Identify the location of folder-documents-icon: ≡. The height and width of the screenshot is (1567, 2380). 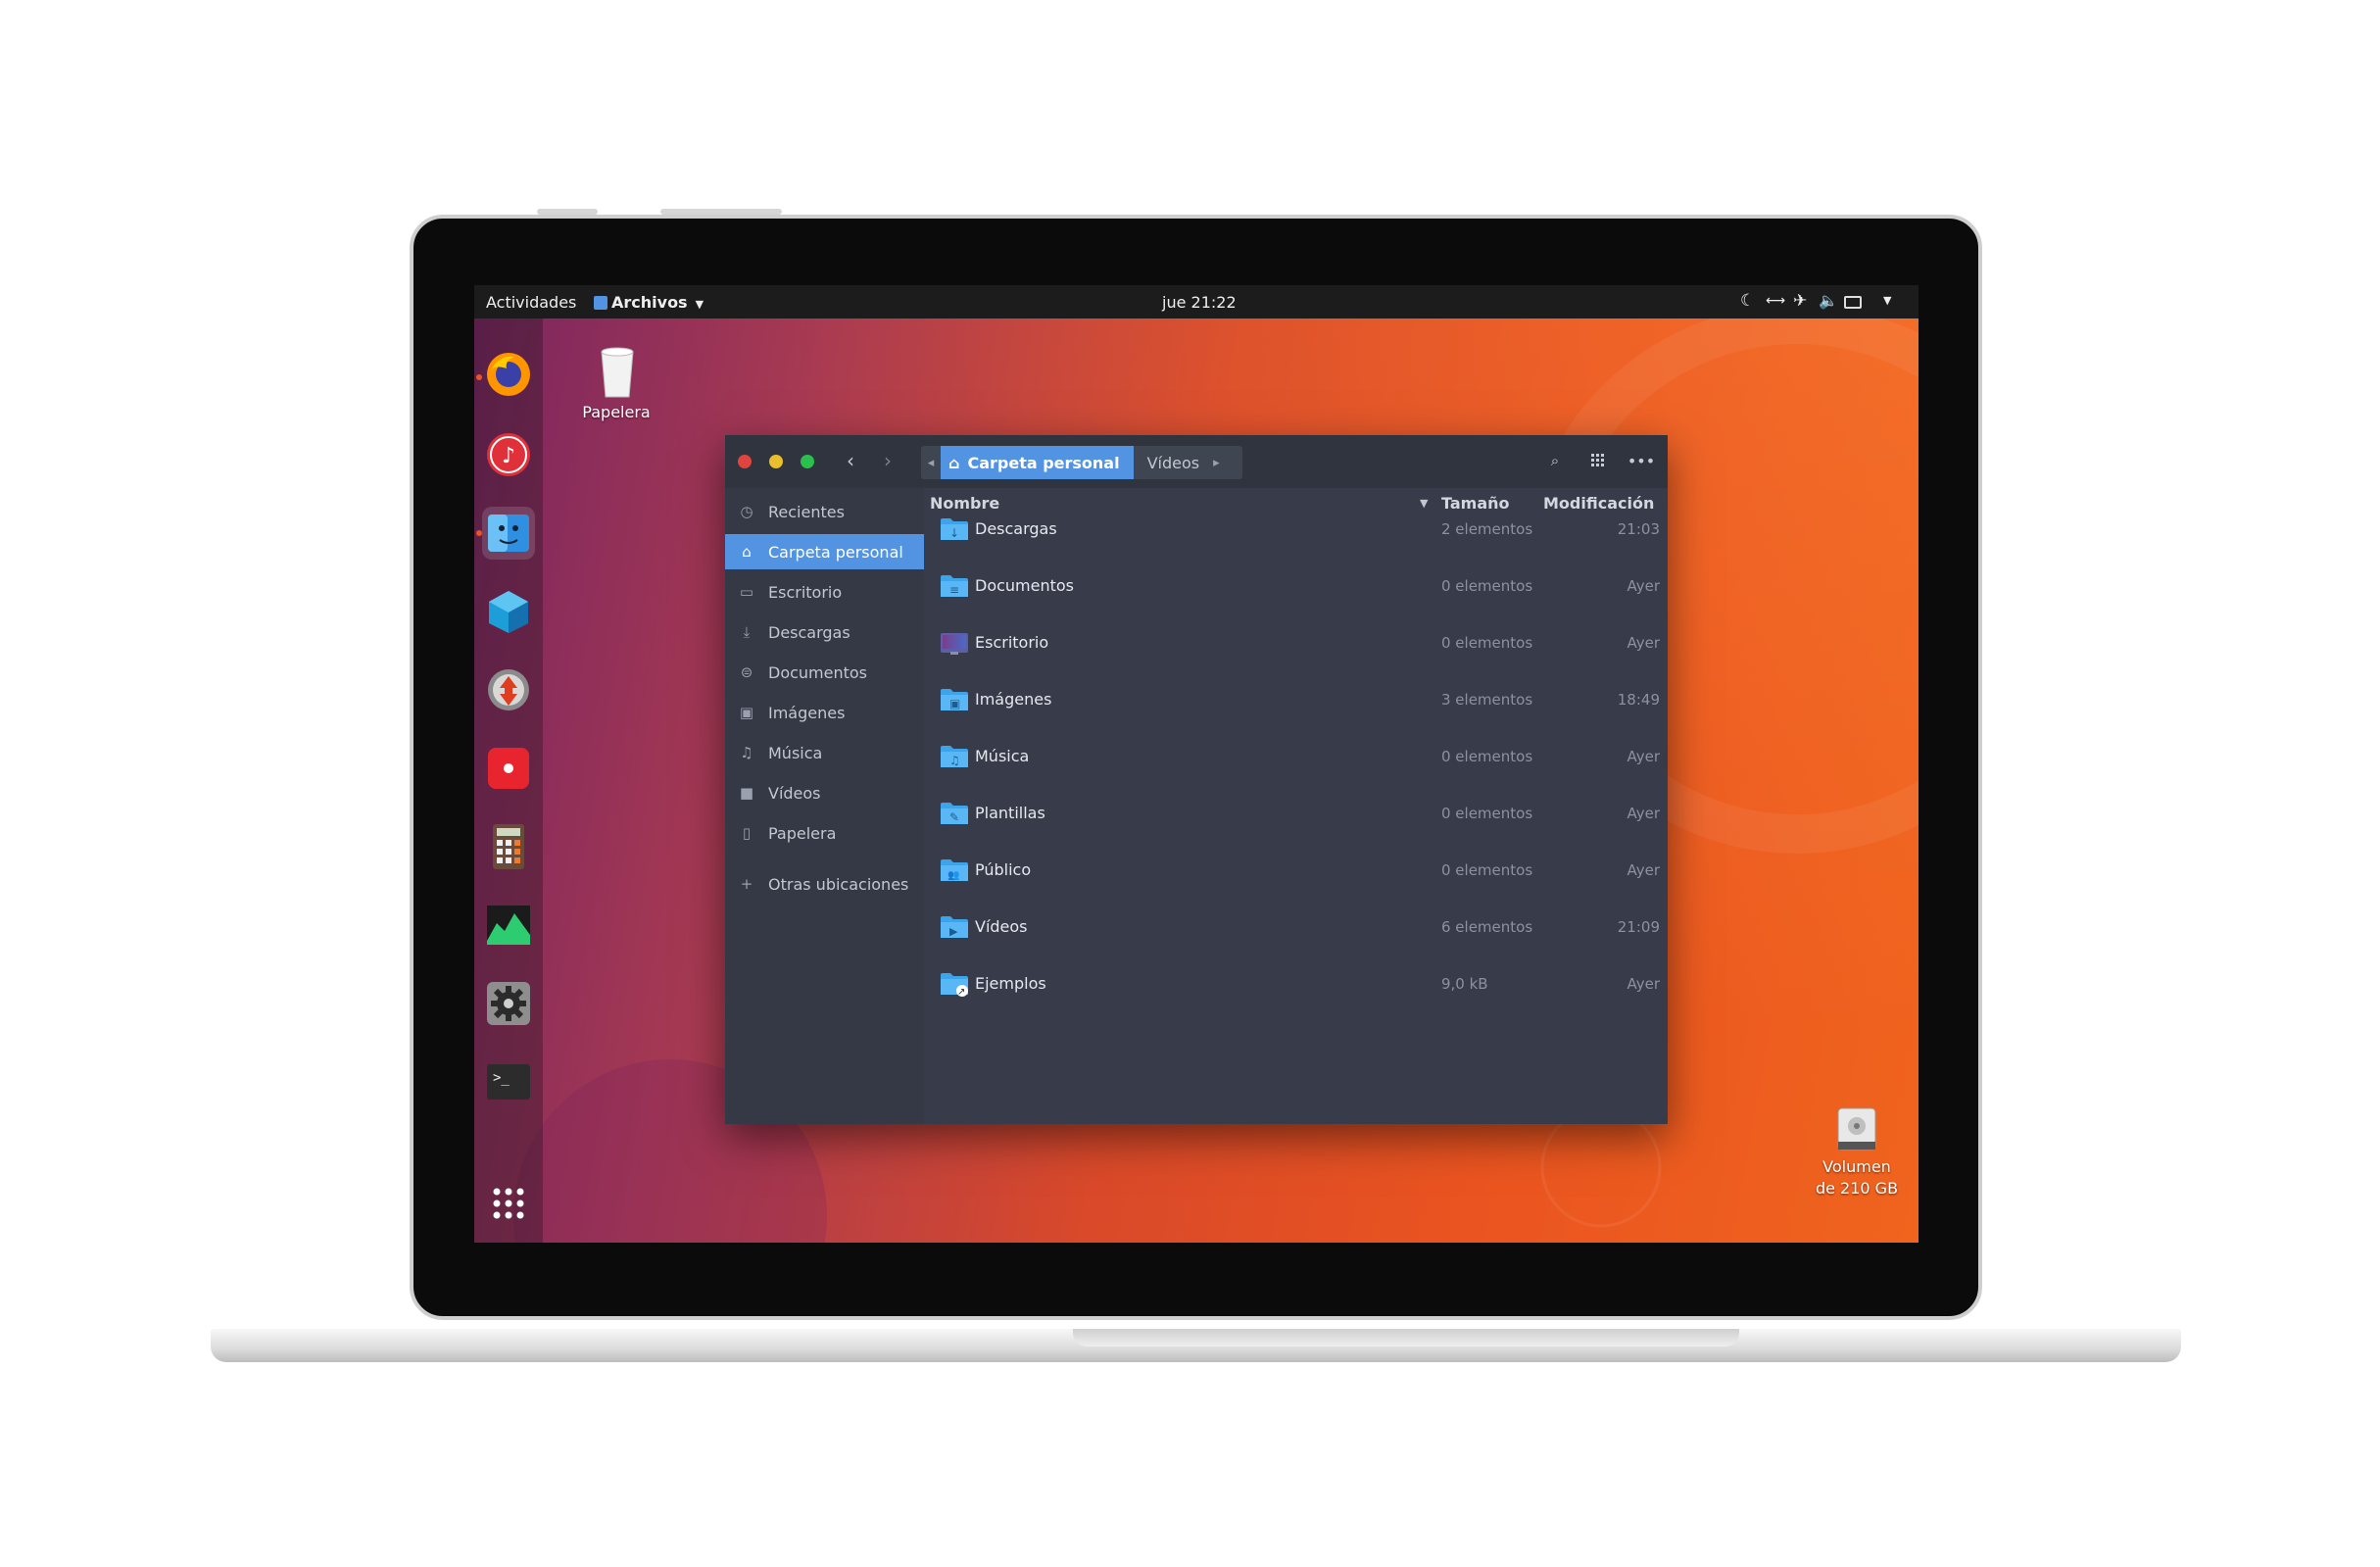
(954, 586).